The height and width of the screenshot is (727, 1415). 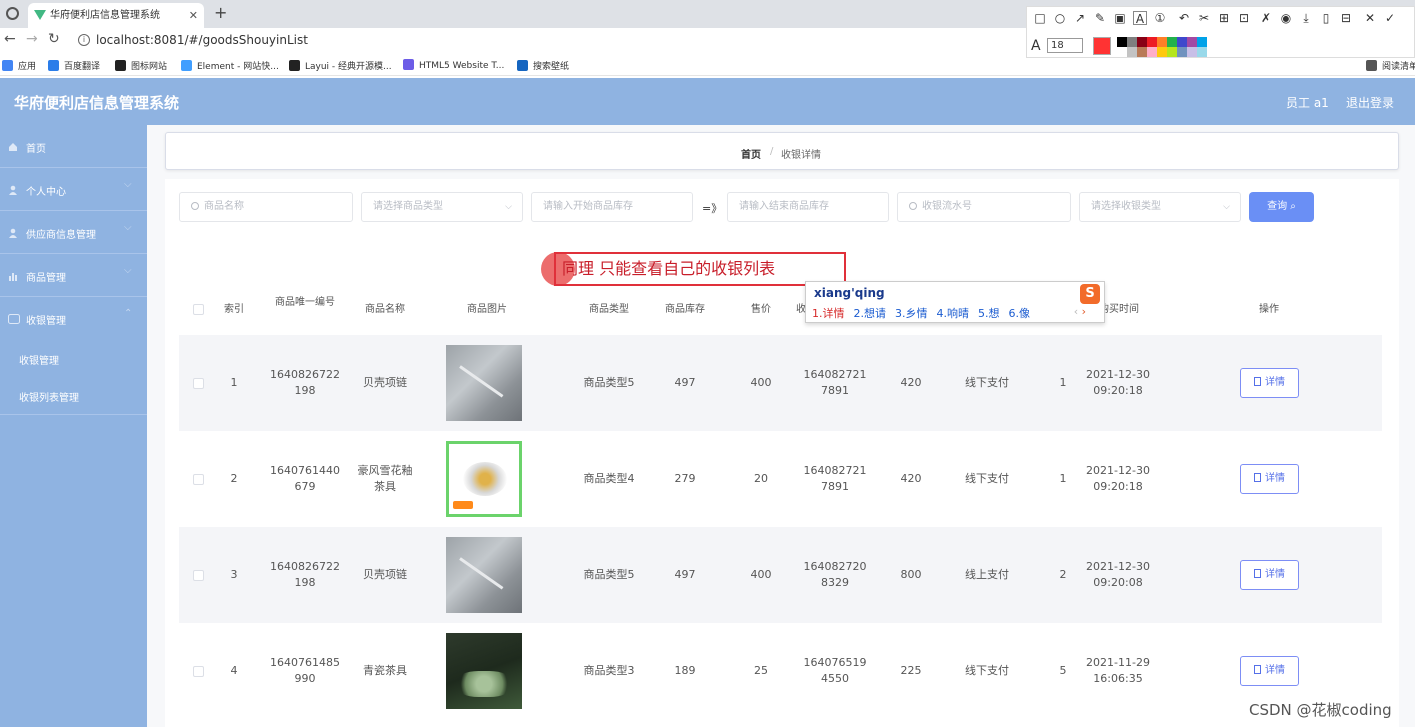 I want to click on ime-candidate: 4.响晴, so click(x=953, y=313).